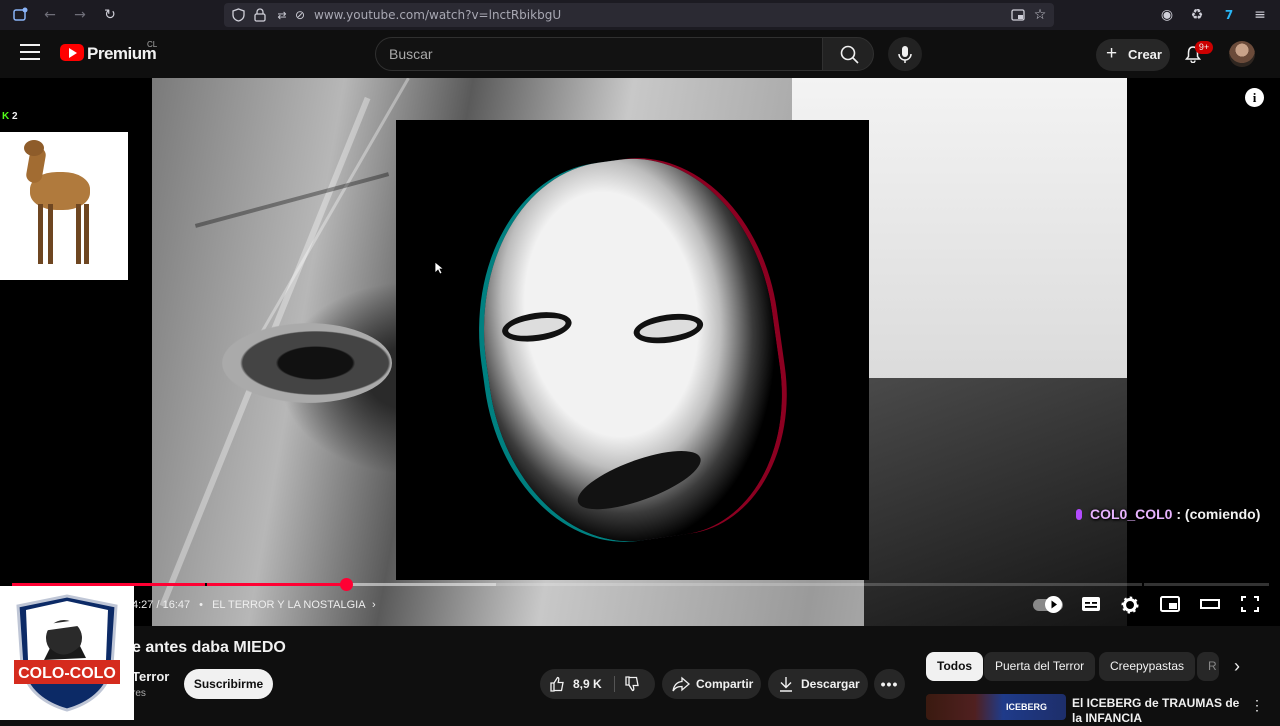  What do you see at coordinates (122, 54) in the screenshot?
I see `brand-label: Premium` at bounding box center [122, 54].